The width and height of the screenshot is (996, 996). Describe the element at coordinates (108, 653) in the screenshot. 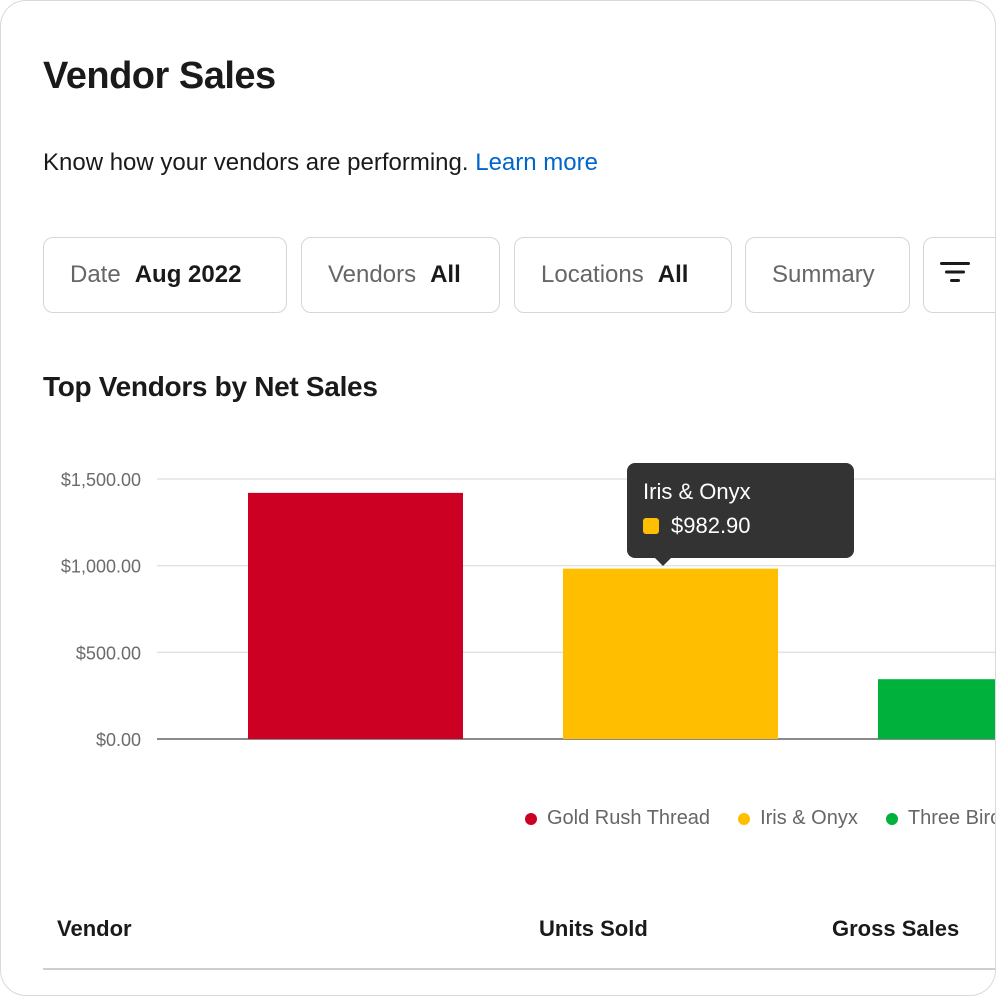

I see `y-tick-label: $500.00` at that location.